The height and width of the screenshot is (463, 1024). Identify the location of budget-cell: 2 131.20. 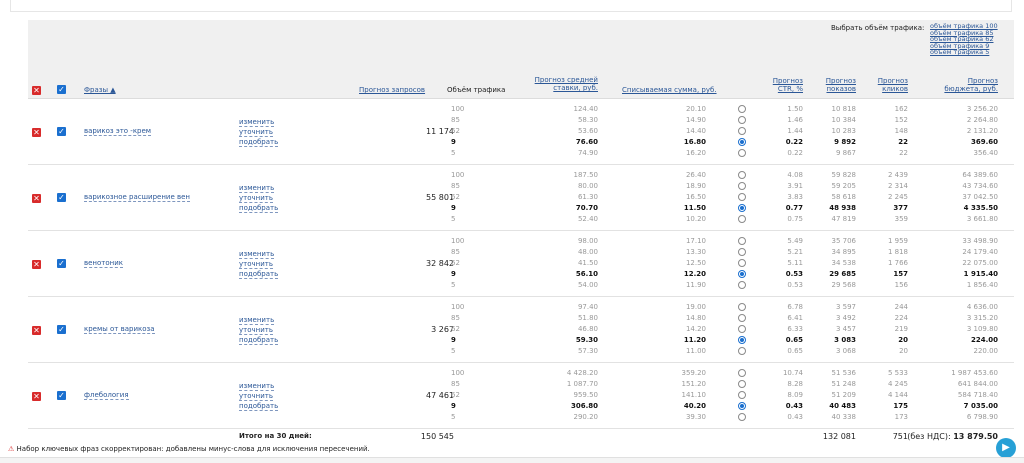
(982, 131).